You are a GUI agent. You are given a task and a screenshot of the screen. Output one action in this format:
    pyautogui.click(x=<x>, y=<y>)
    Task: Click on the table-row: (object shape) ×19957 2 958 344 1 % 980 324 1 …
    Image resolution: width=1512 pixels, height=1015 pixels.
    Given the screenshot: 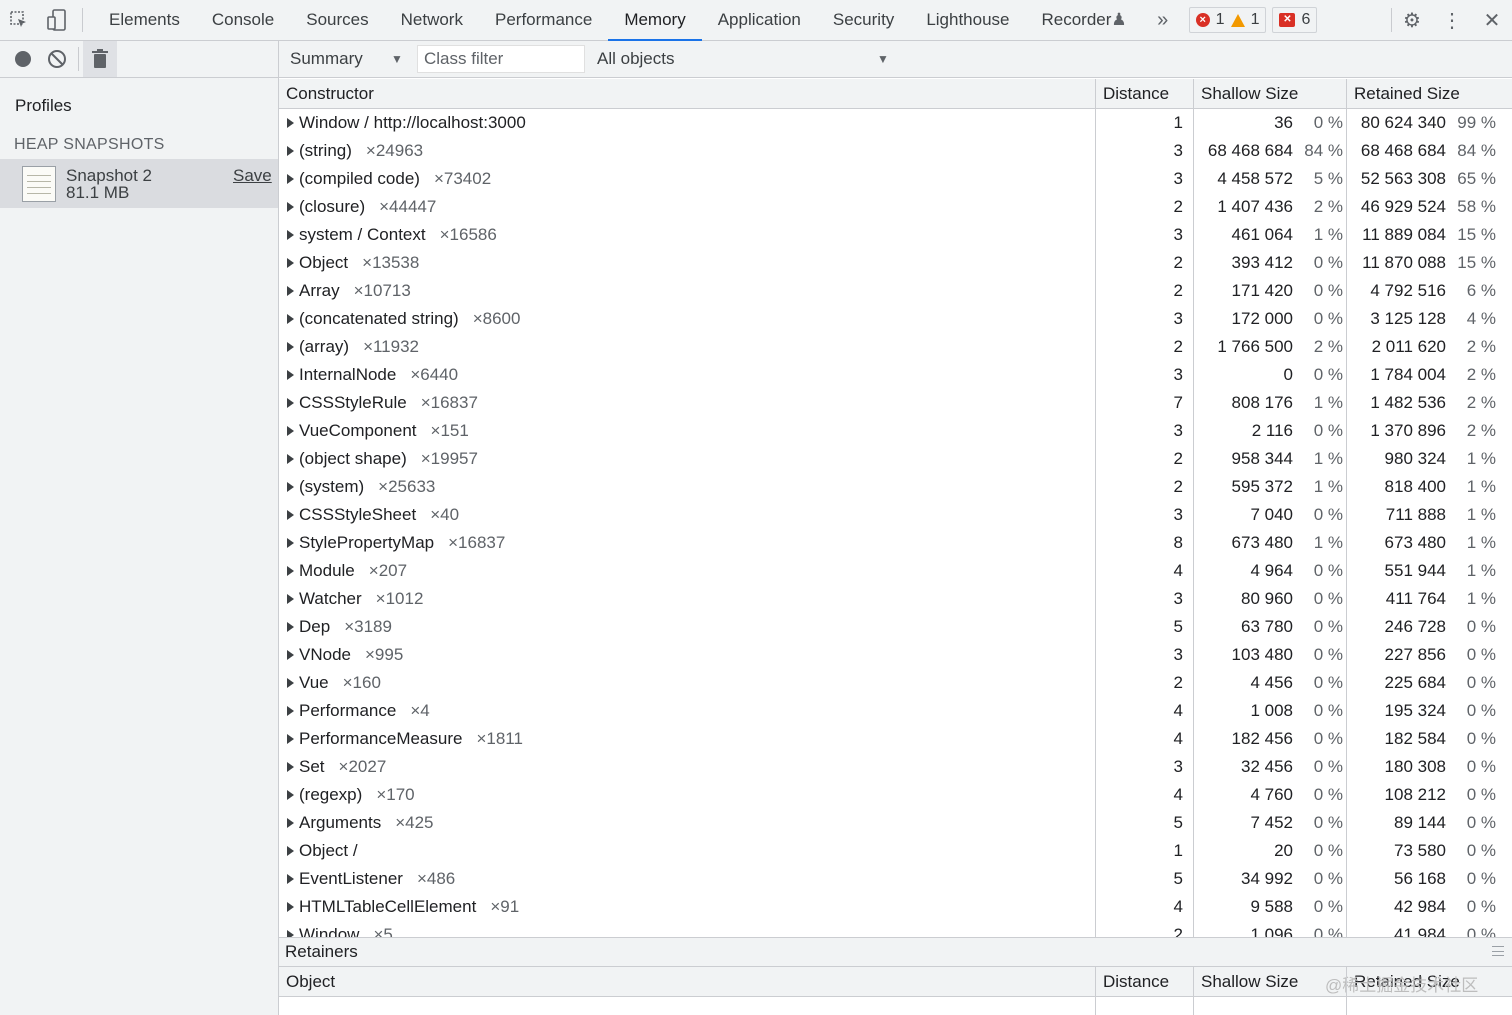 What is the action you would take?
    pyautogui.click(x=895, y=459)
    